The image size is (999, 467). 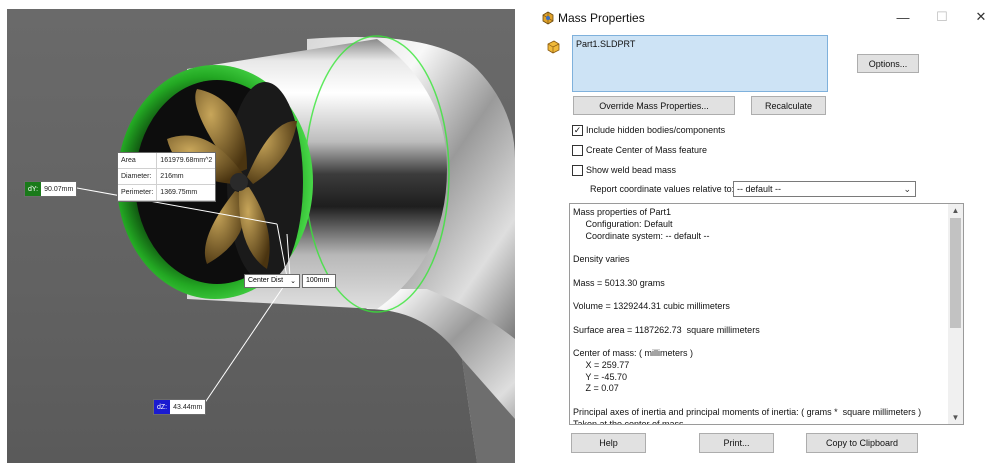 What do you see at coordinates (577, 130) in the screenshot?
I see `checkbox-checked-icon: ✓` at bounding box center [577, 130].